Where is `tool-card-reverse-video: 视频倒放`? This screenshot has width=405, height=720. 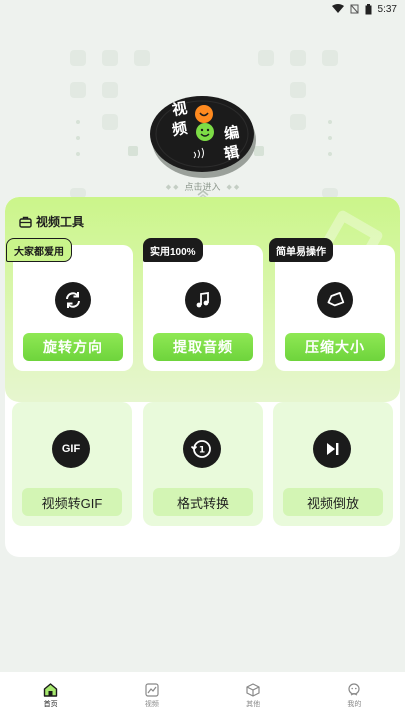 tool-card-reverse-video: 视频倒放 is located at coordinates (333, 464).